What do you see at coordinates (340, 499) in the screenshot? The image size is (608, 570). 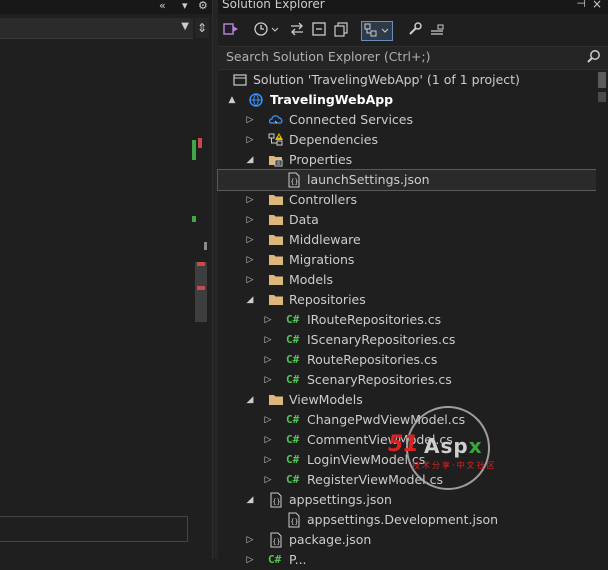 I see `tree-item-label: appsettings.json` at bounding box center [340, 499].